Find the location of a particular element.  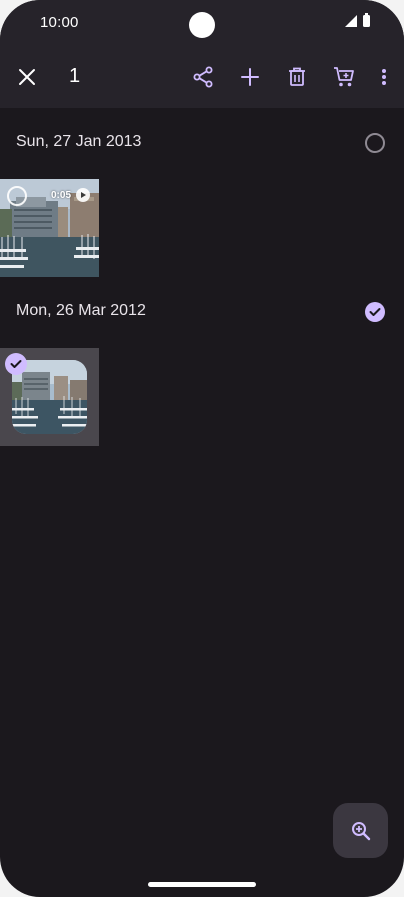

camera-cutout is located at coordinates (202, 25).